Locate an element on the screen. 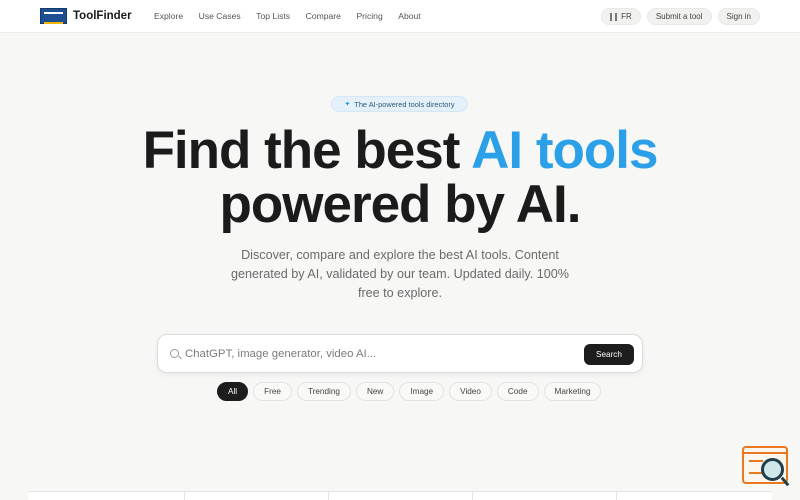 The image size is (800, 500). search-button: Search is located at coordinates (609, 354).